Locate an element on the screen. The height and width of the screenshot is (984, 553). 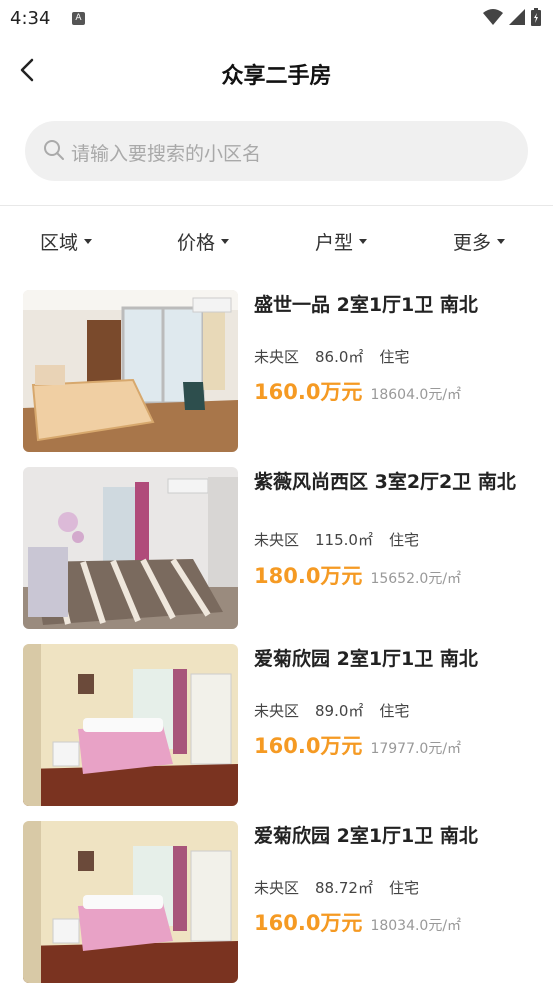
notification-icon: A is located at coordinates (78, 18).